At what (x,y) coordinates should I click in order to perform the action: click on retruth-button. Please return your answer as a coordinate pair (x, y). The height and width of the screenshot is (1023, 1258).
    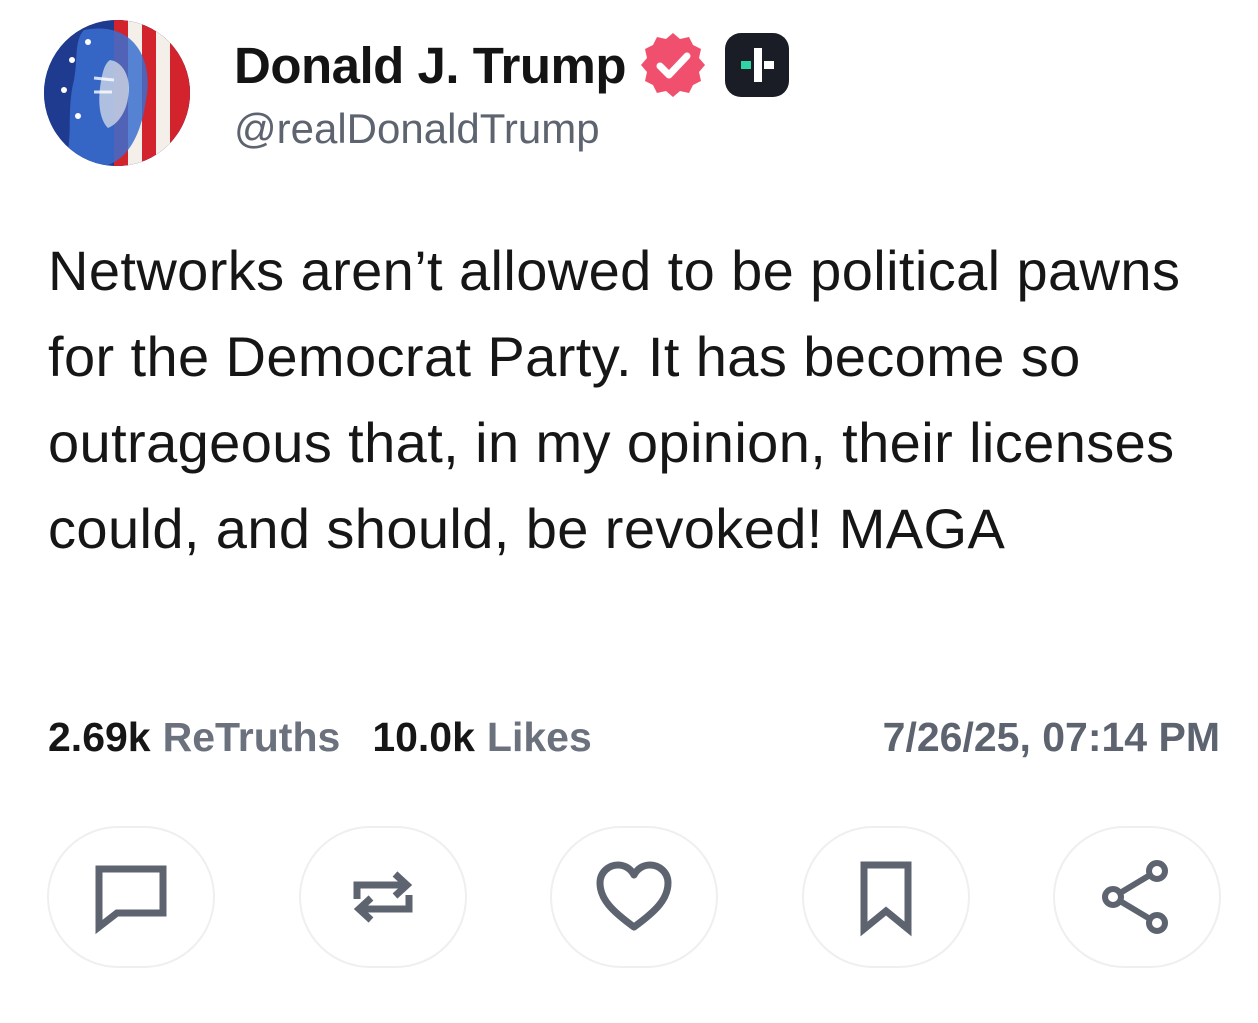
    Looking at the image, I should click on (382, 897).